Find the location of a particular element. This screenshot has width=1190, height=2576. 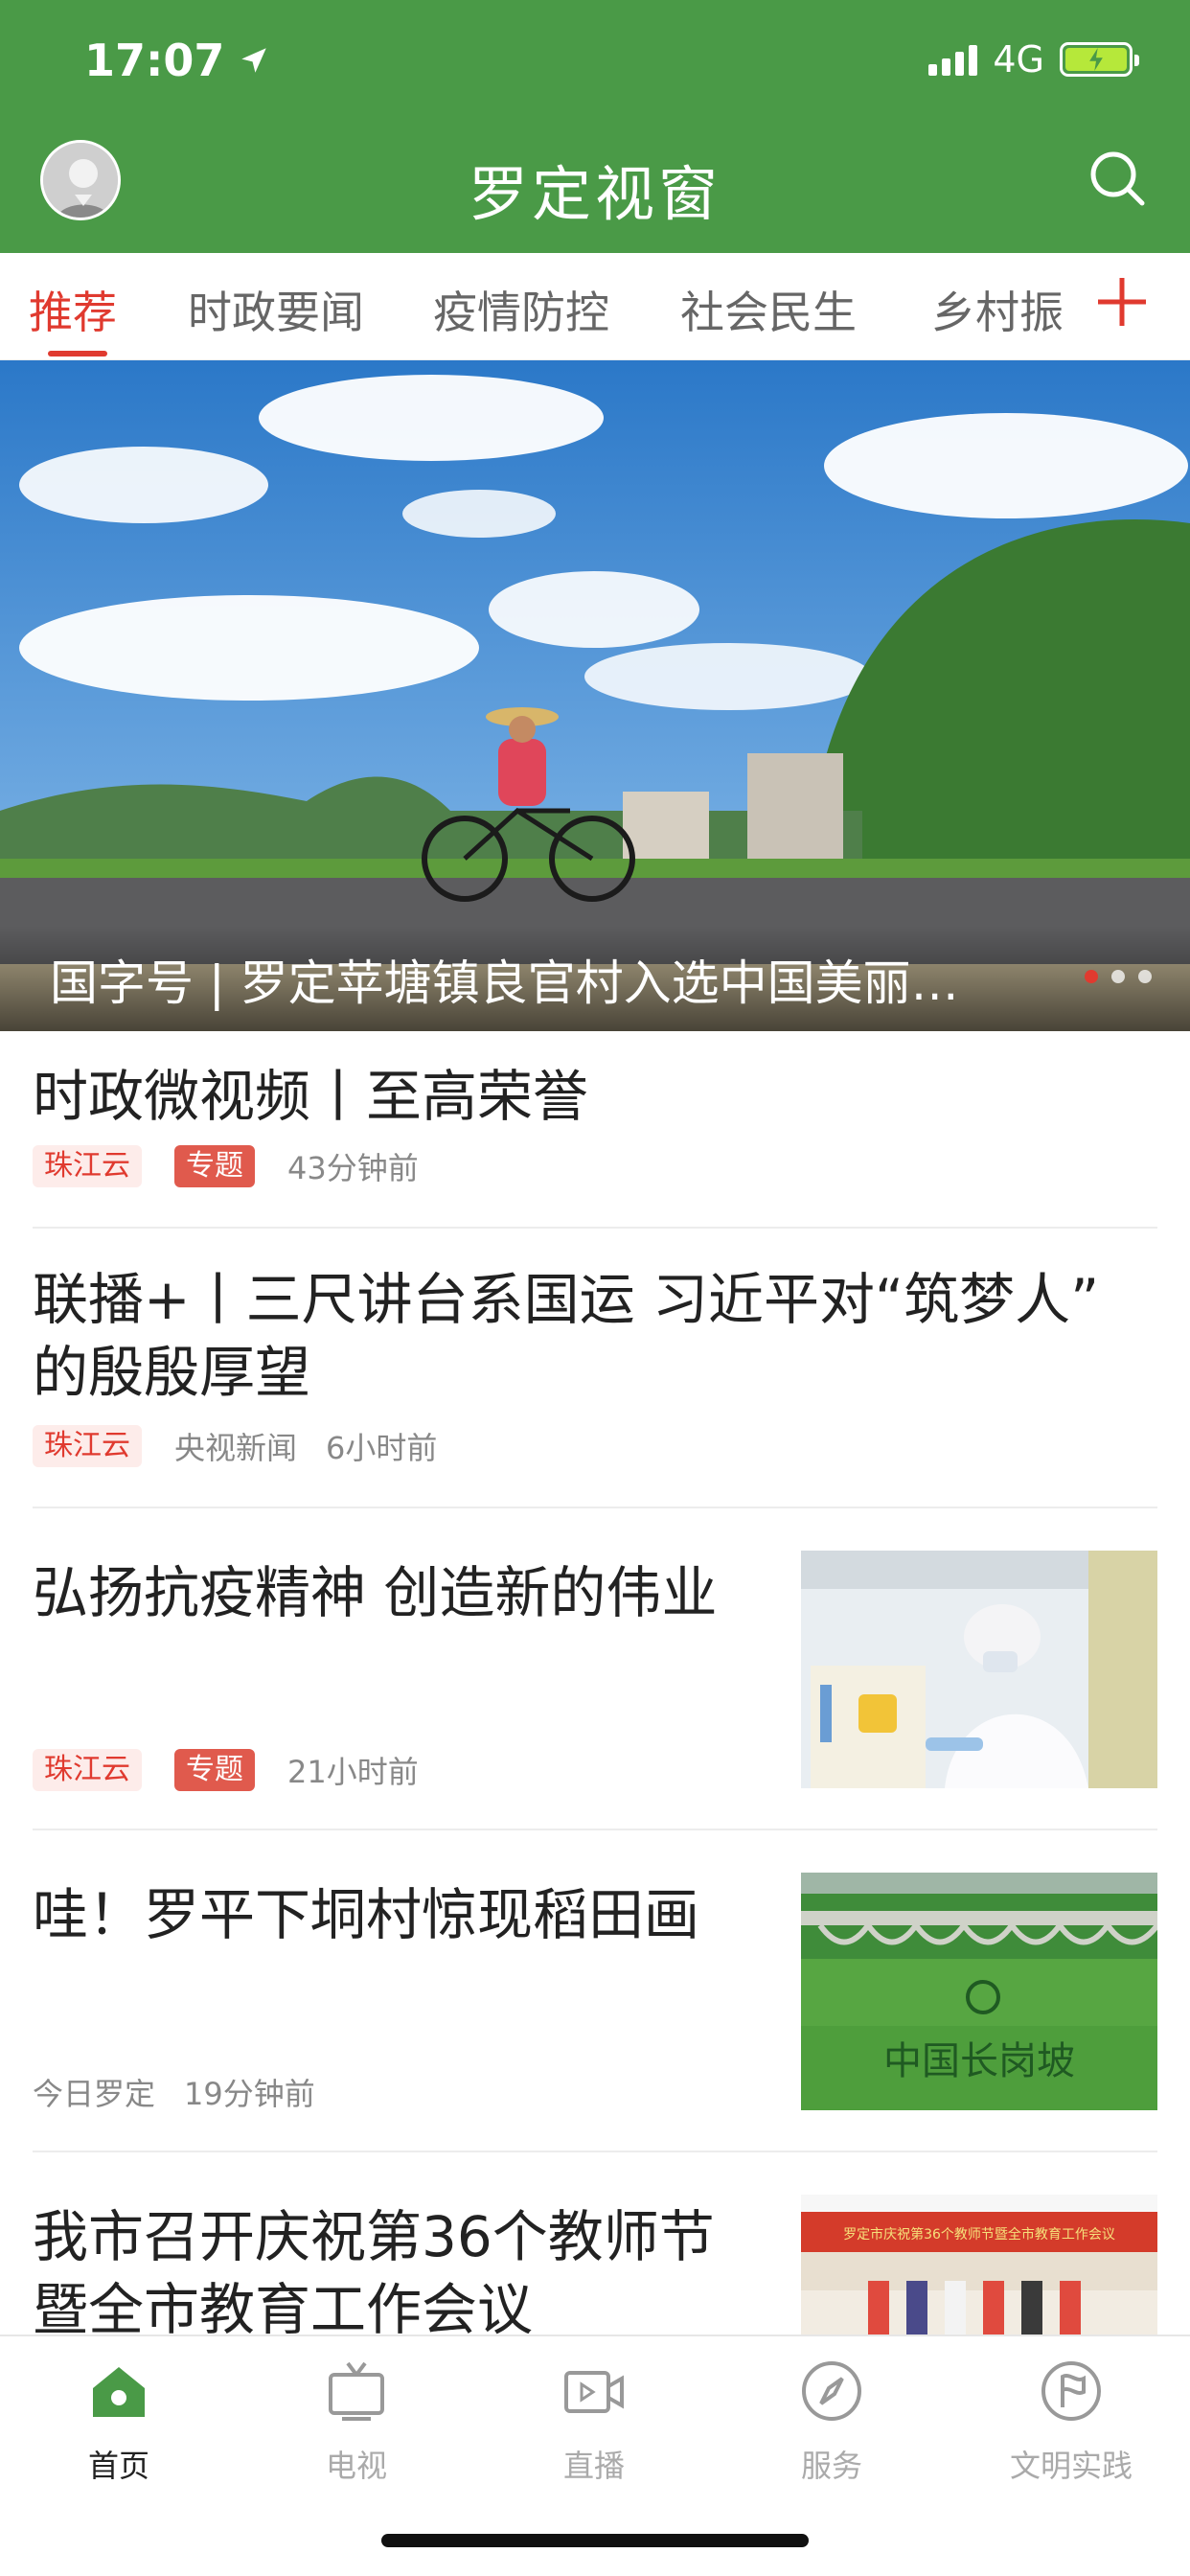

news-meta: 珠江云 央视新闻 6小时前 is located at coordinates (250, 1446).